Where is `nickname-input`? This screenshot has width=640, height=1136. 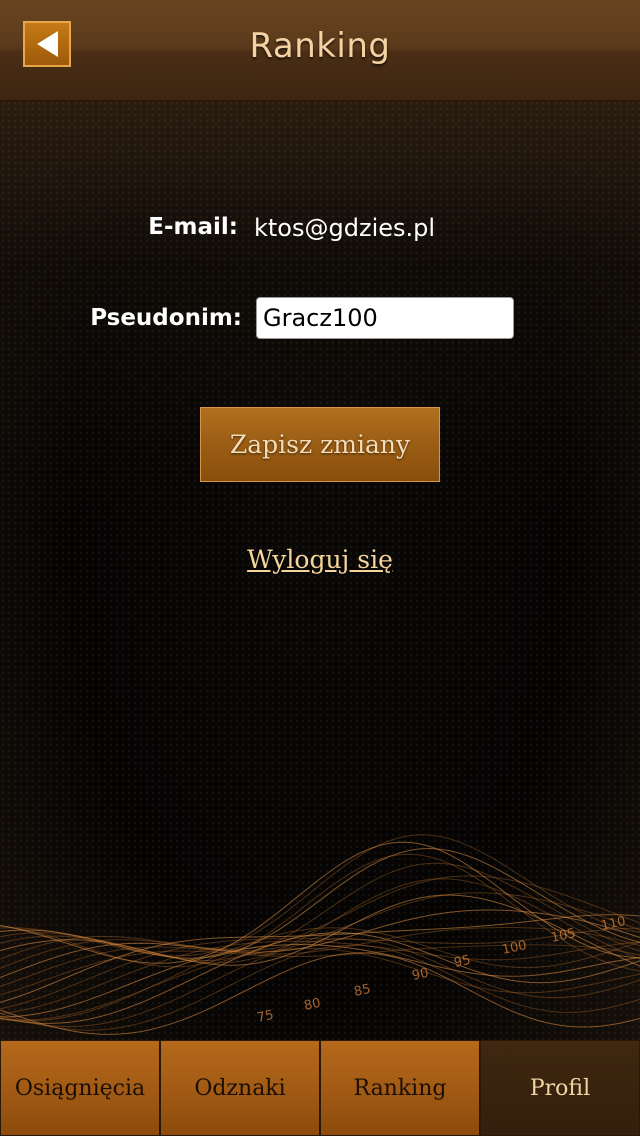
nickname-input is located at coordinates (385, 318).